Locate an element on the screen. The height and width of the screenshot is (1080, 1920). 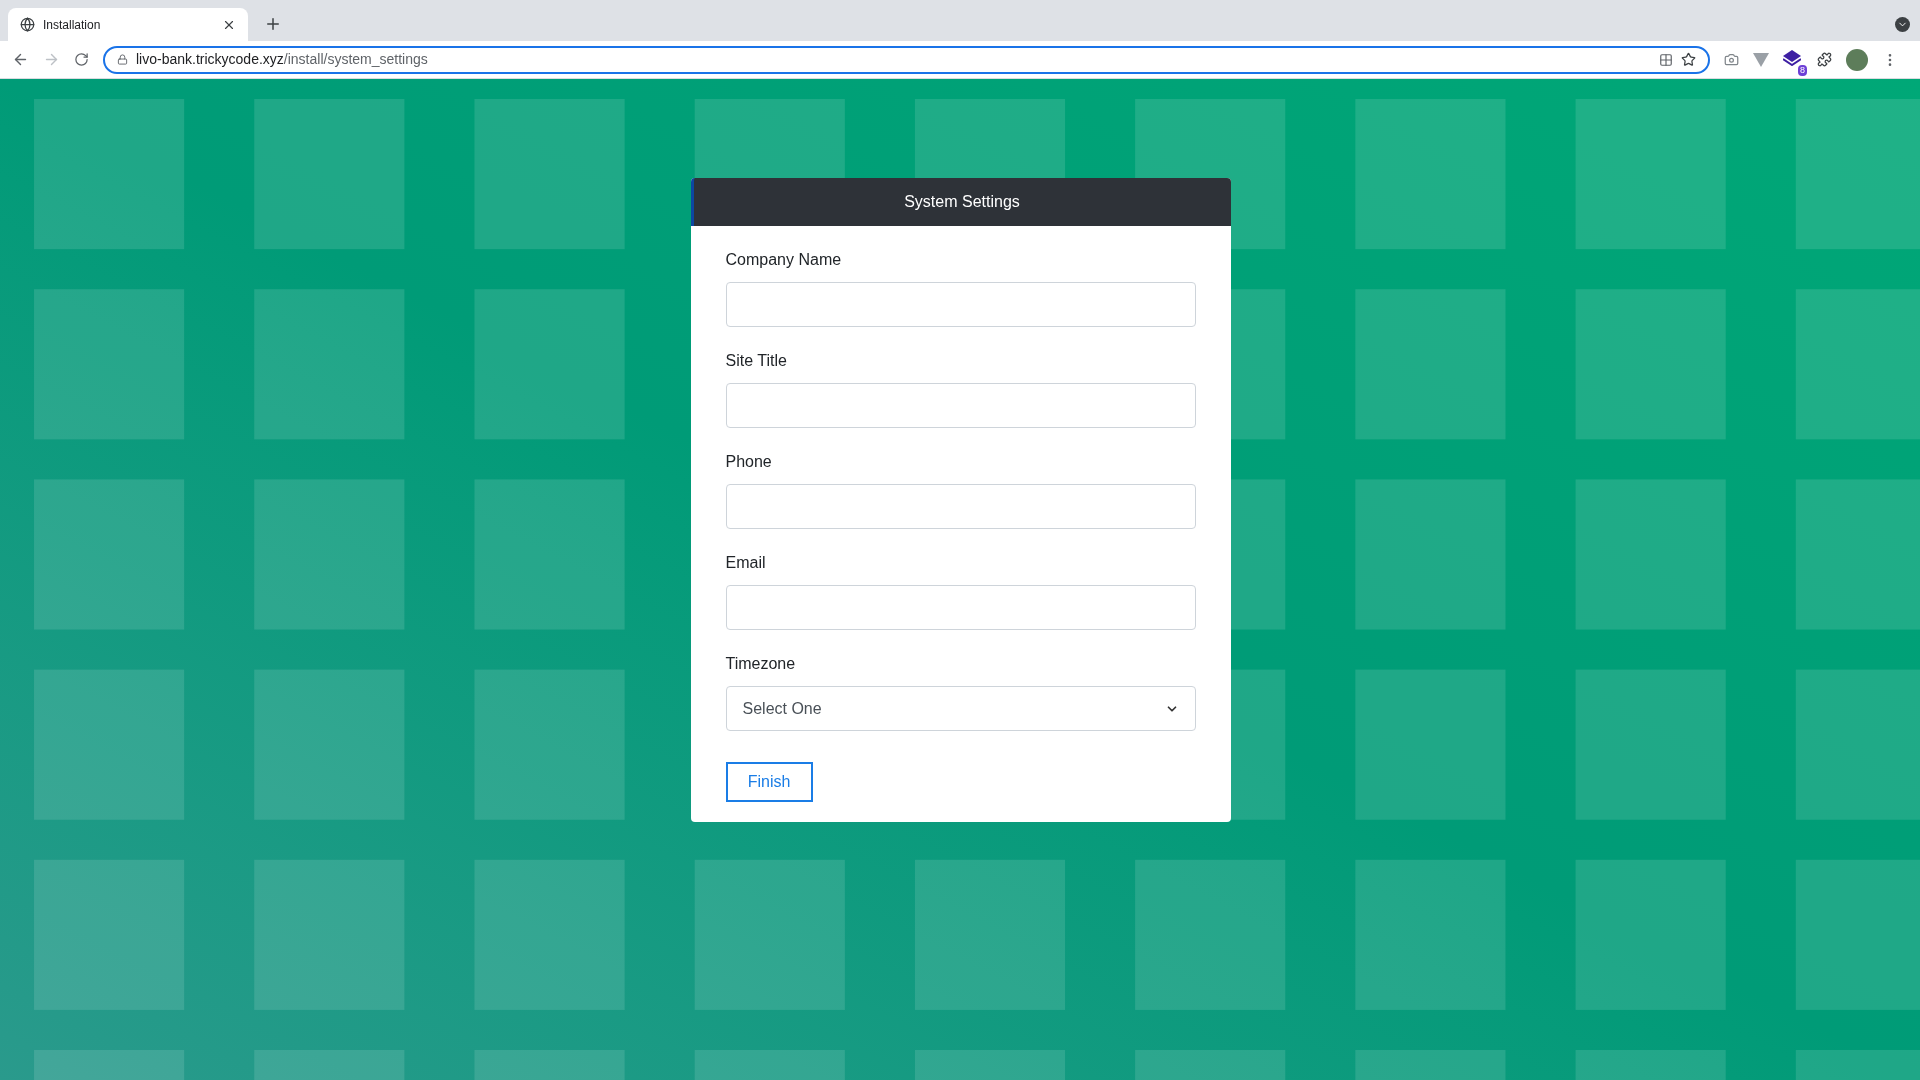
puzzle-icon is located at coordinates (1824, 59).